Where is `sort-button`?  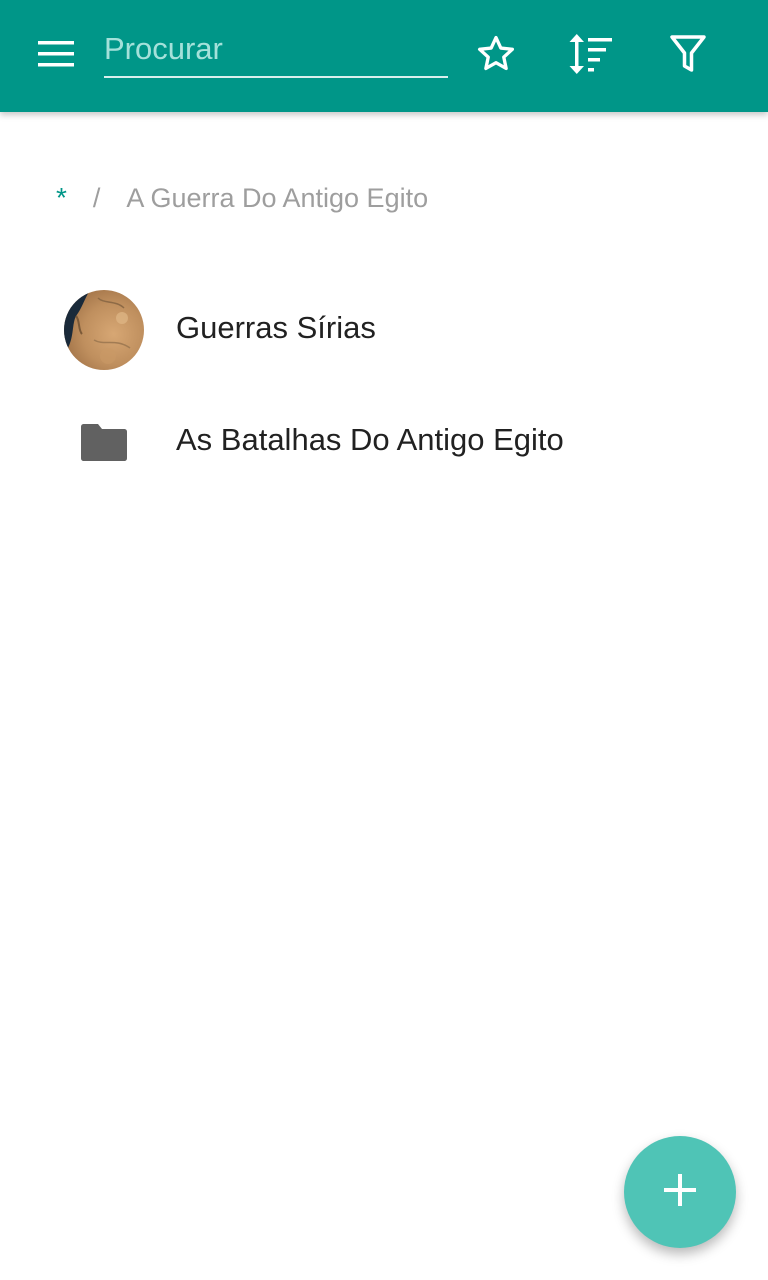
sort-button is located at coordinates (591, 56).